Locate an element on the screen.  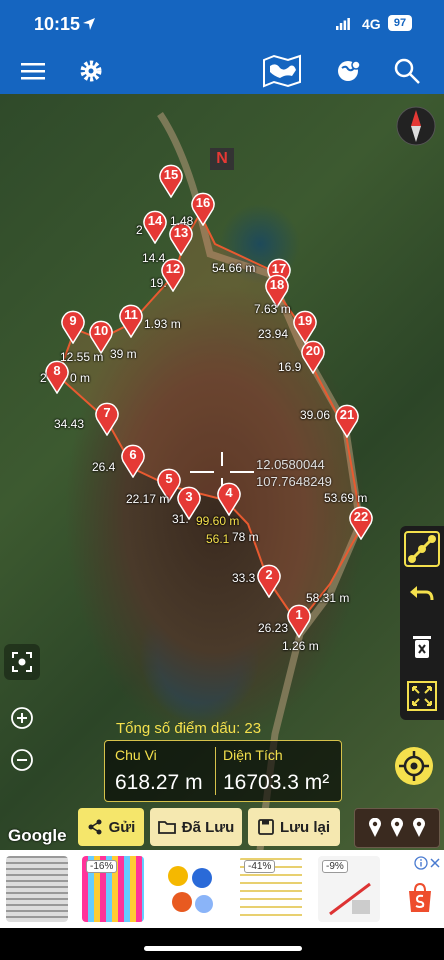
marker-number: 10 is located at coordinates (101, 330).